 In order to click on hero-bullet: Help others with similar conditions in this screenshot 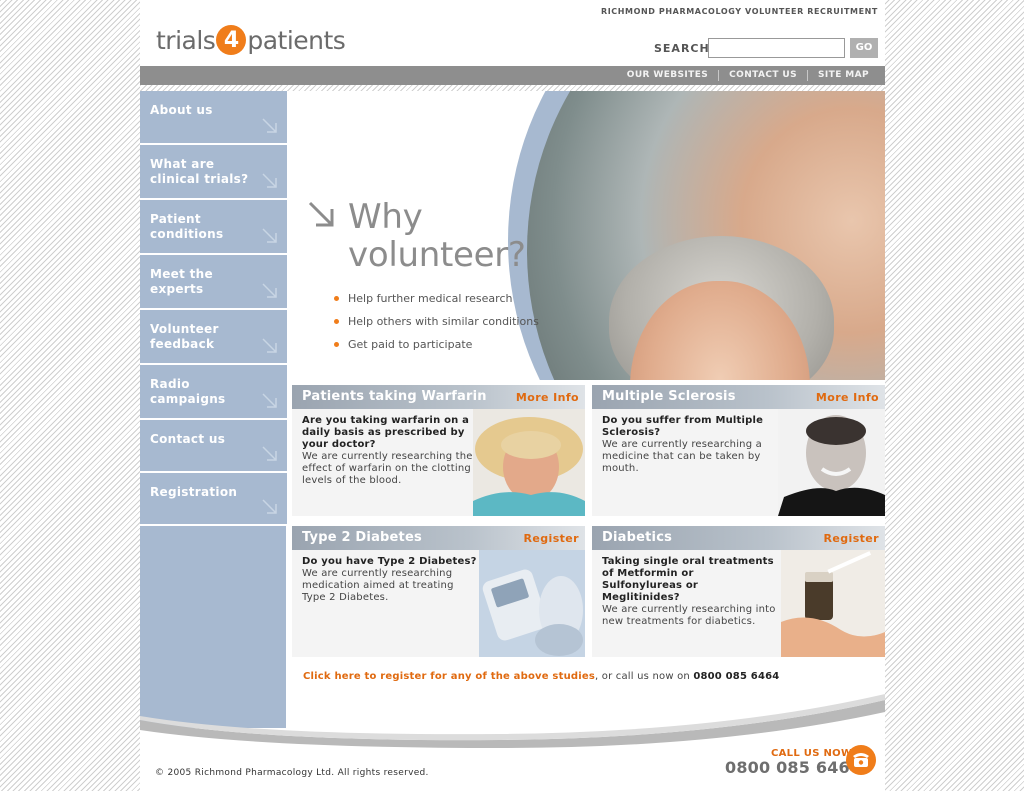, I will do `click(436, 321)`.